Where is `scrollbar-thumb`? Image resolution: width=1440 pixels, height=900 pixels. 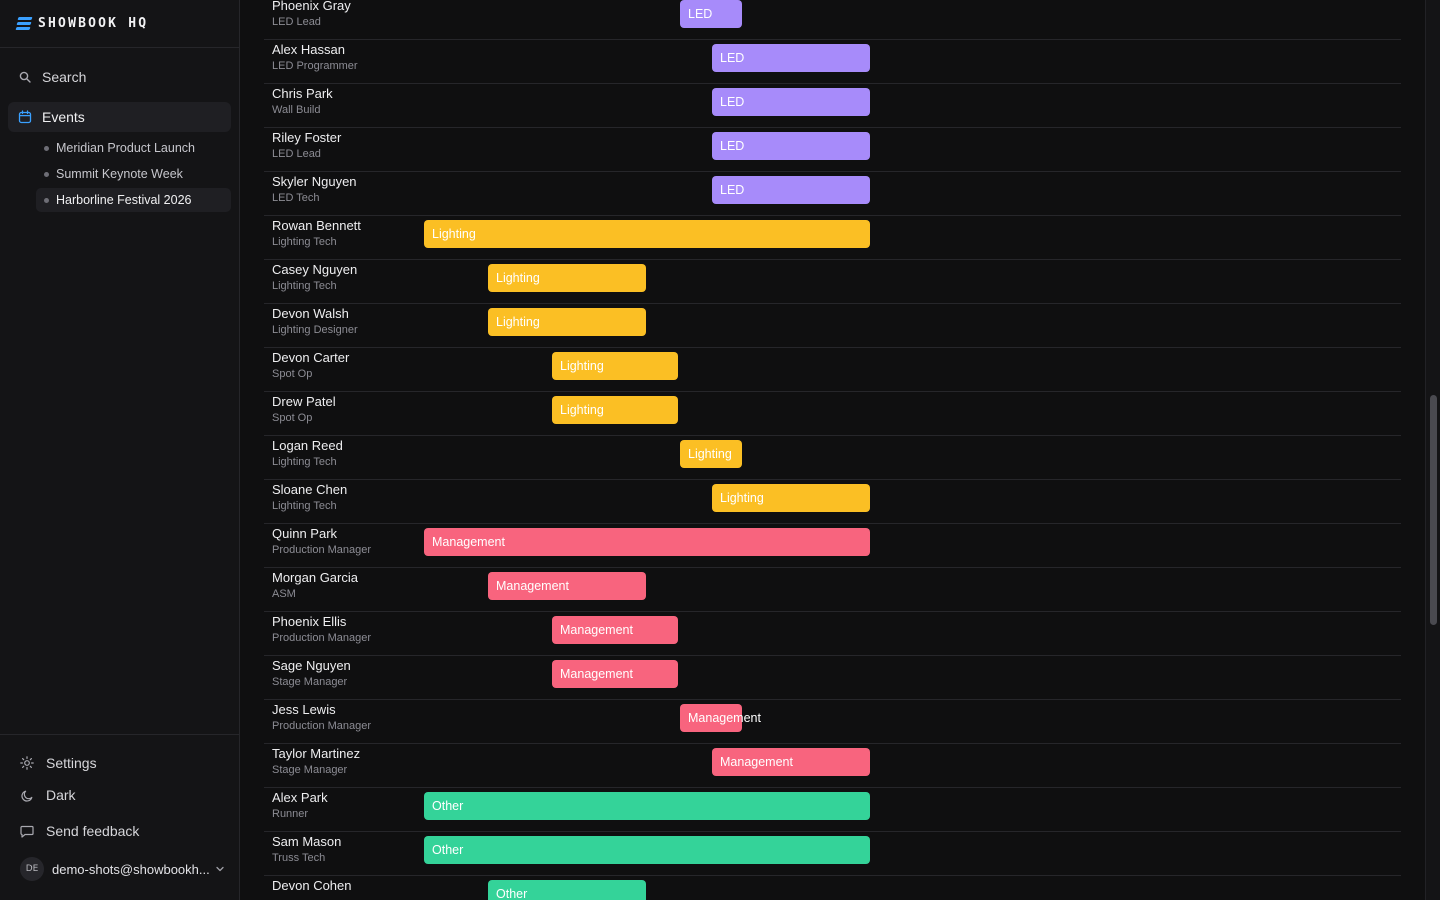 scrollbar-thumb is located at coordinates (1433, 510).